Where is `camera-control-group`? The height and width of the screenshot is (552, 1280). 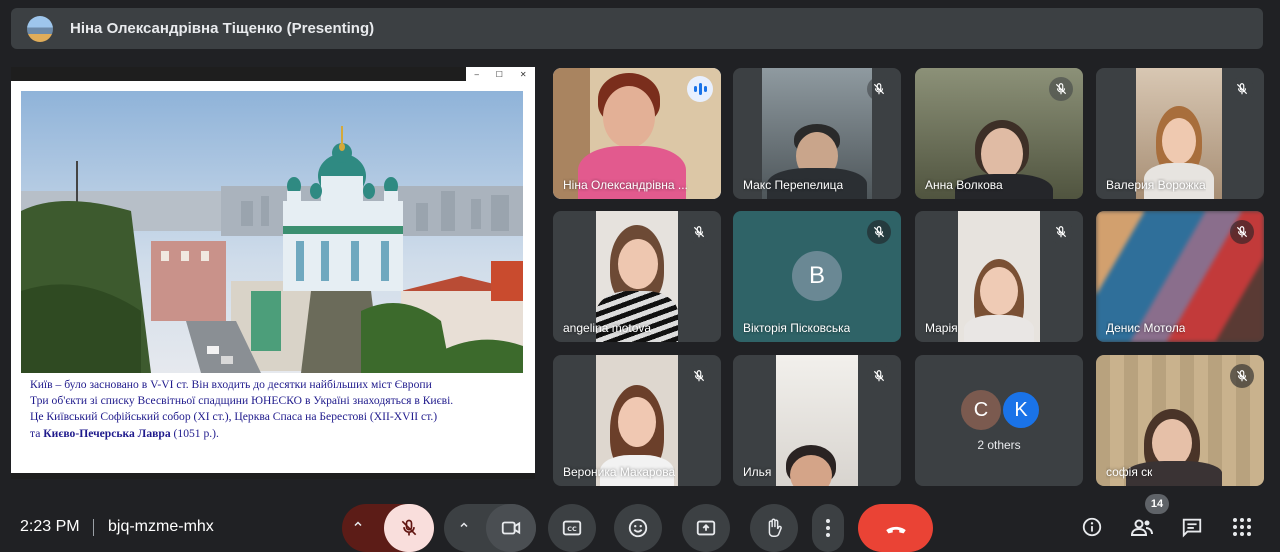 camera-control-group is located at coordinates (490, 528).